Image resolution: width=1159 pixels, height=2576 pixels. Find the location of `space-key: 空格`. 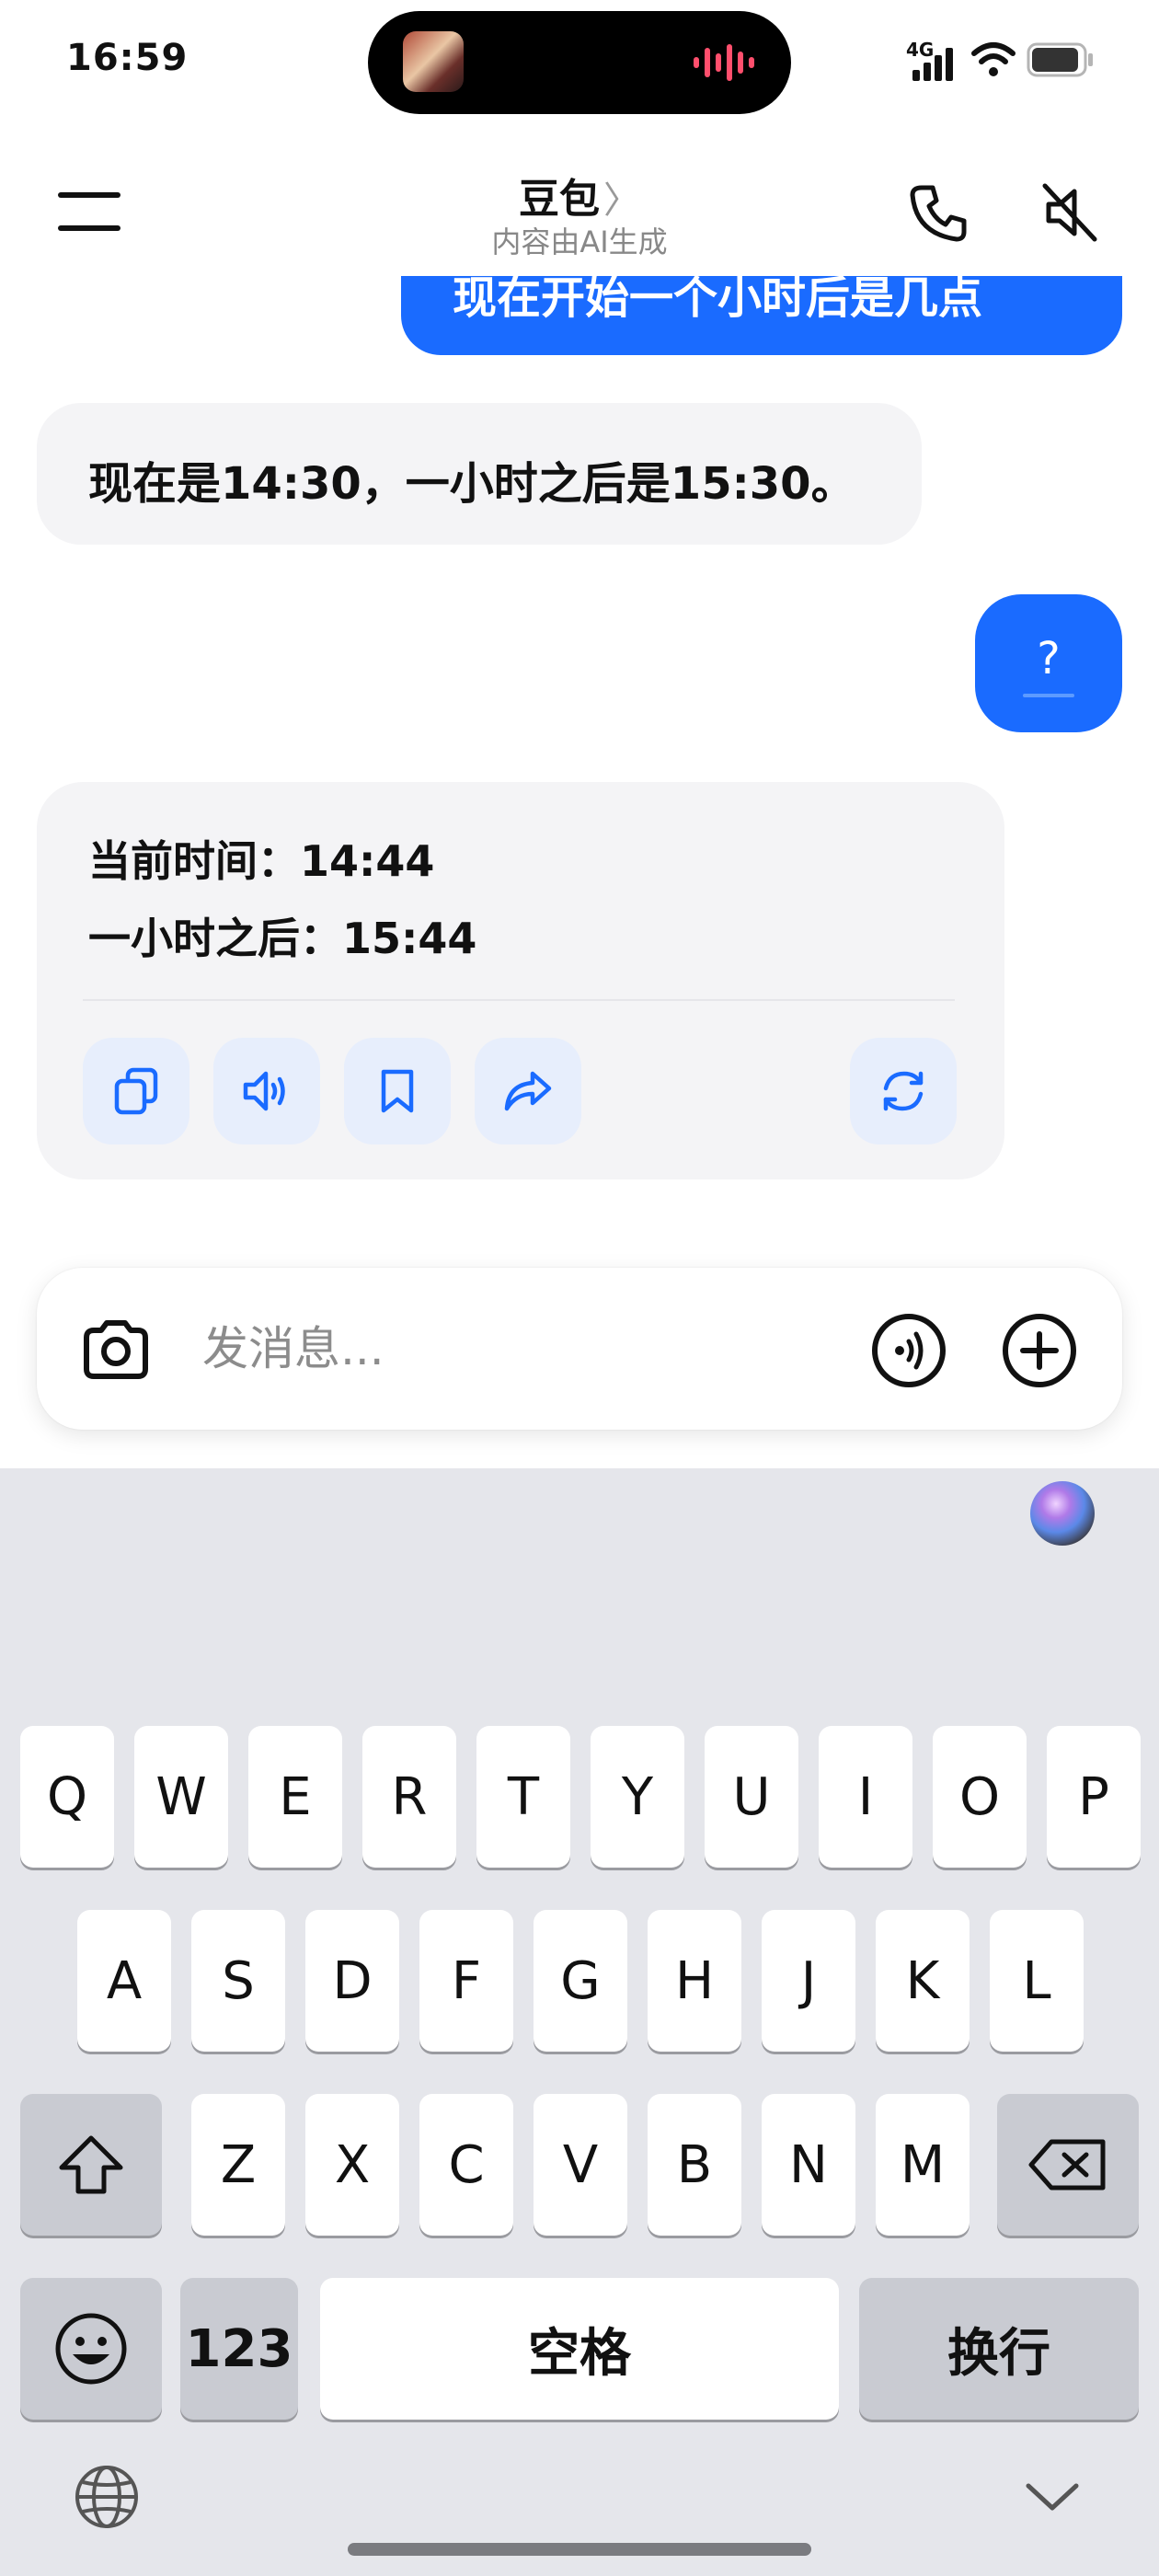

space-key: 空格 is located at coordinates (579, 2349).